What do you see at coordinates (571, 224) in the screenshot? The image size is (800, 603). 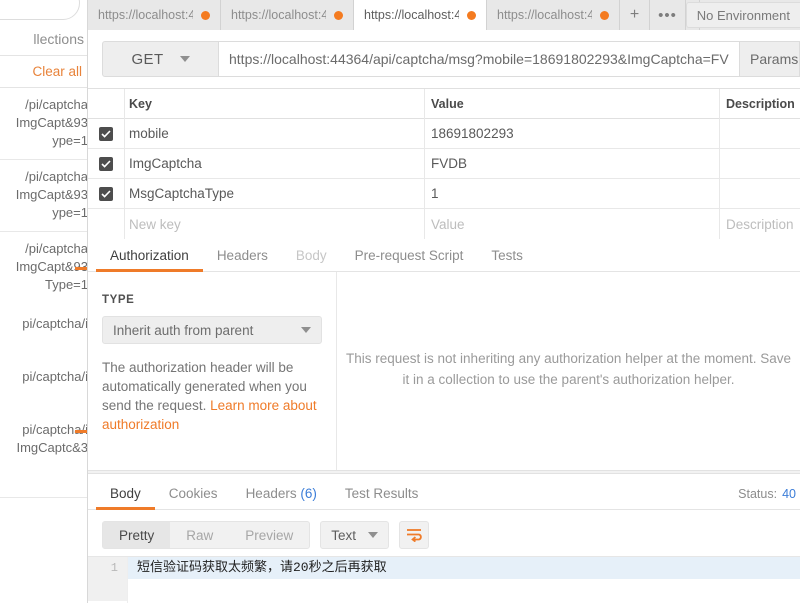 I see `new-value-input: Value` at bounding box center [571, 224].